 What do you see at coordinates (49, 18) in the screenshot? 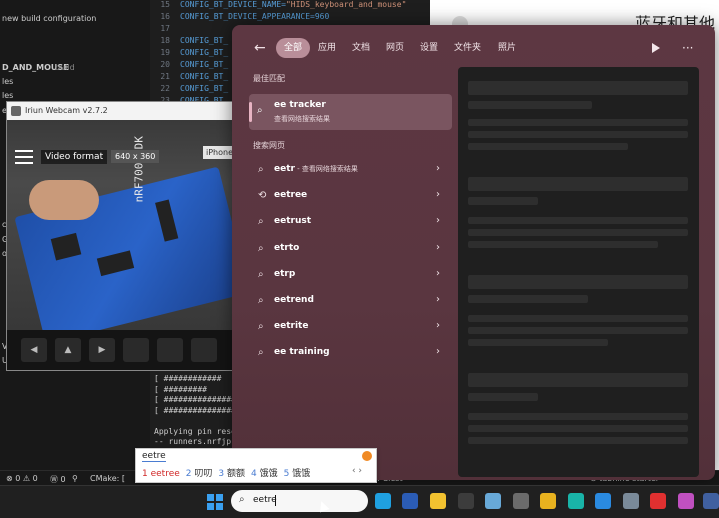
I see `sidebar-item: new build configuration` at bounding box center [49, 18].